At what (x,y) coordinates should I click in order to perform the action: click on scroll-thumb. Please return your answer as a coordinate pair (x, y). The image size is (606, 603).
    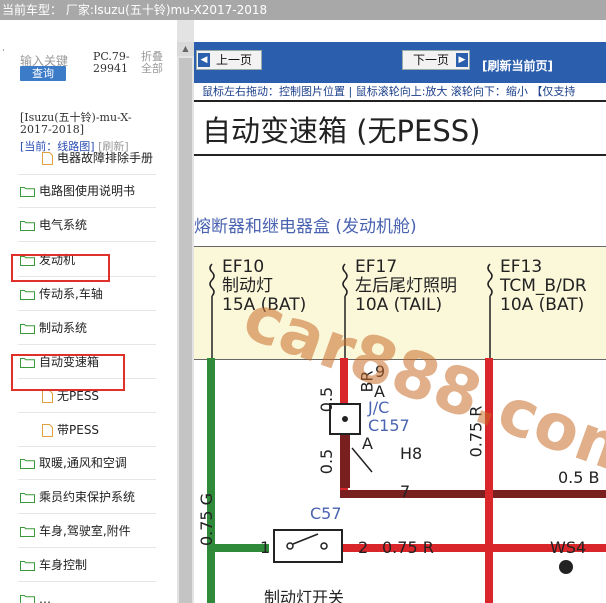
    Looking at the image, I should click on (185, 330).